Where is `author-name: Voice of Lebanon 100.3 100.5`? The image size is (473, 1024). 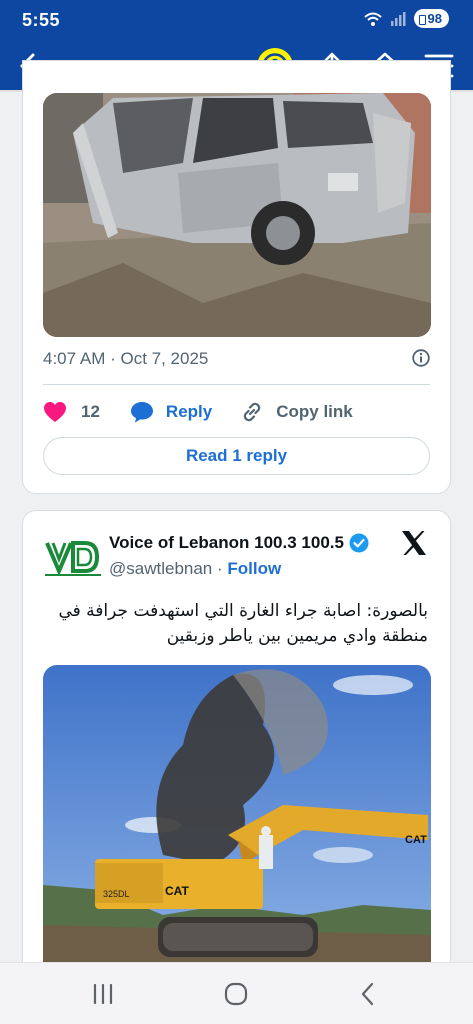 author-name: Voice of Lebanon 100.3 100.5 is located at coordinates (239, 543).